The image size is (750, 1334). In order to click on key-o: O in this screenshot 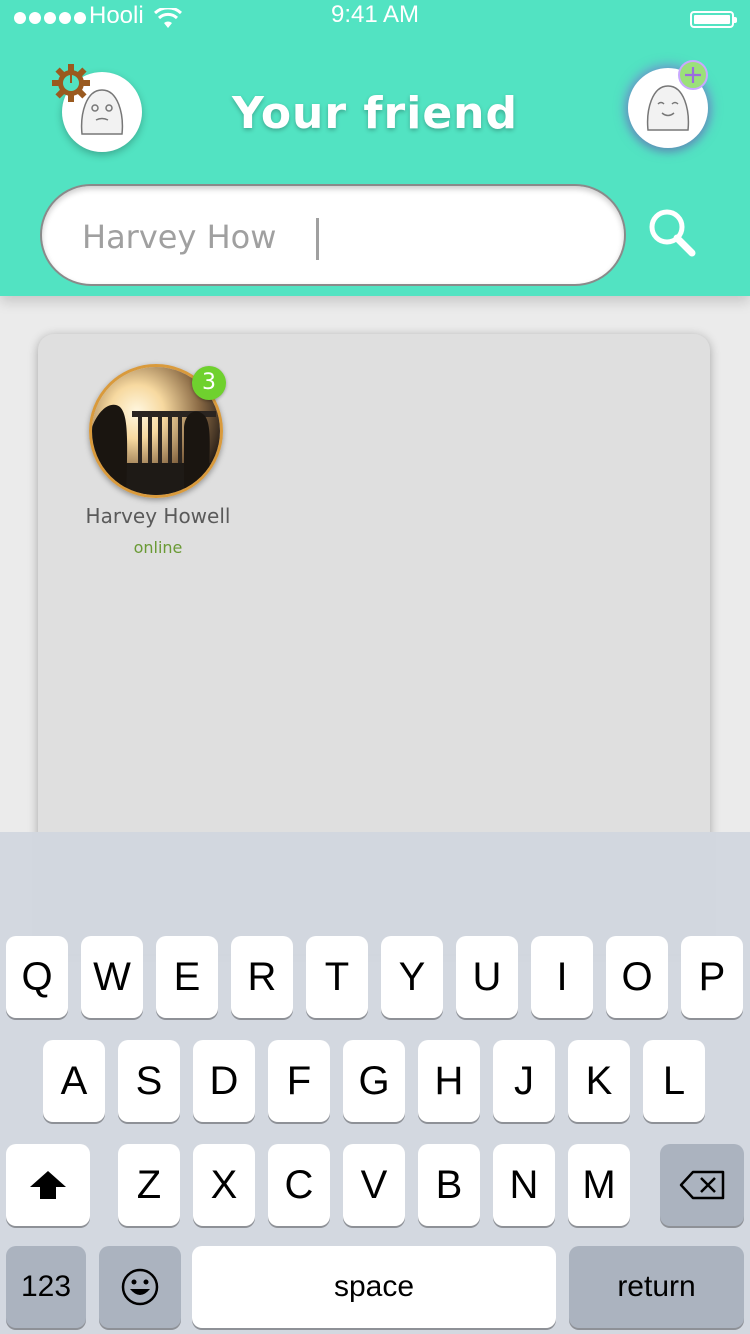, I will do `click(637, 977)`.